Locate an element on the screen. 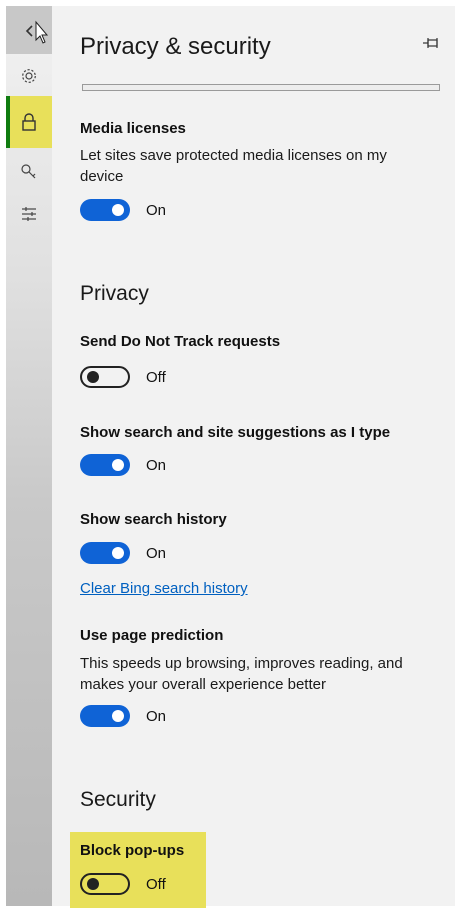  page-prediction-label: Use page prediction is located at coordinates (152, 635).